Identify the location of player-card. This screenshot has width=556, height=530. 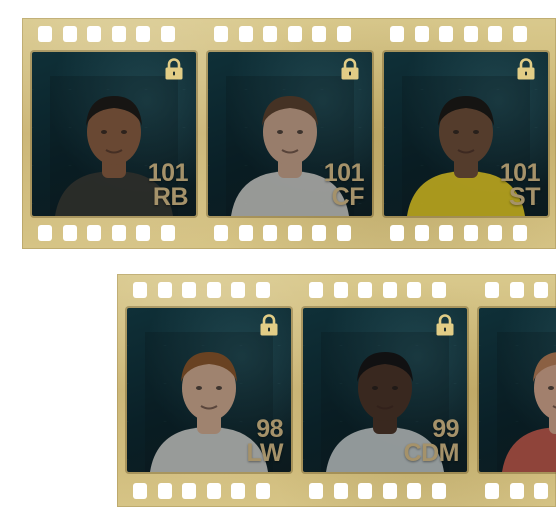
(517, 390).